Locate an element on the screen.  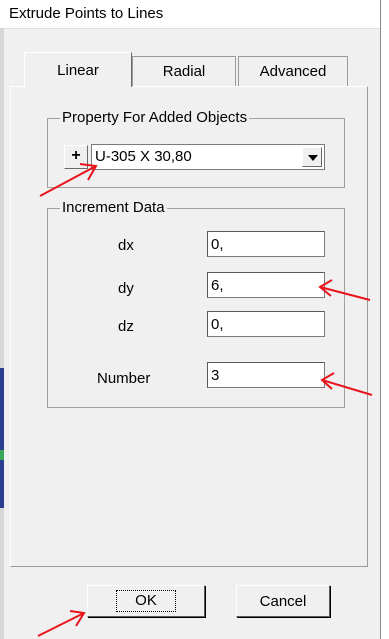
tab-advanced-label: Advanced is located at coordinates (293, 71).